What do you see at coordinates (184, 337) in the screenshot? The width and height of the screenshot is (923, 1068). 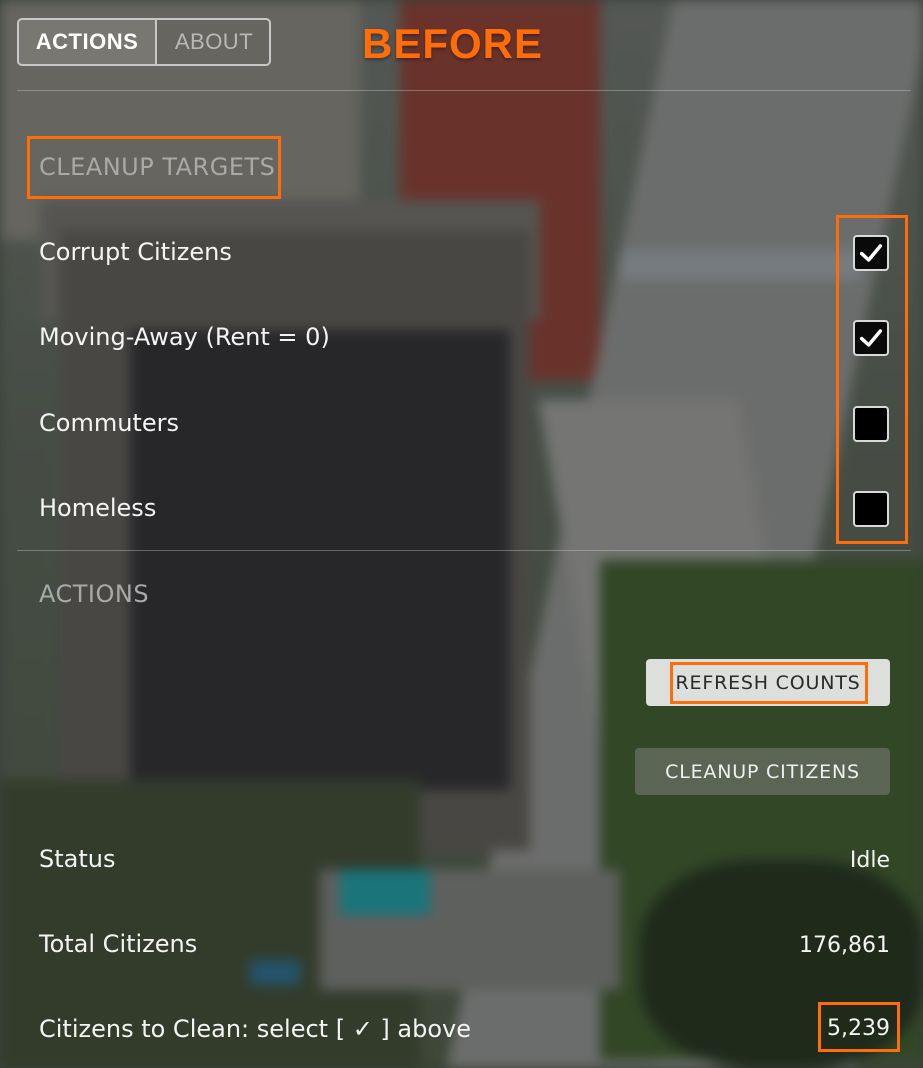 I see `target-label-moving-away: Moving-Away (Rent = 0)` at bounding box center [184, 337].